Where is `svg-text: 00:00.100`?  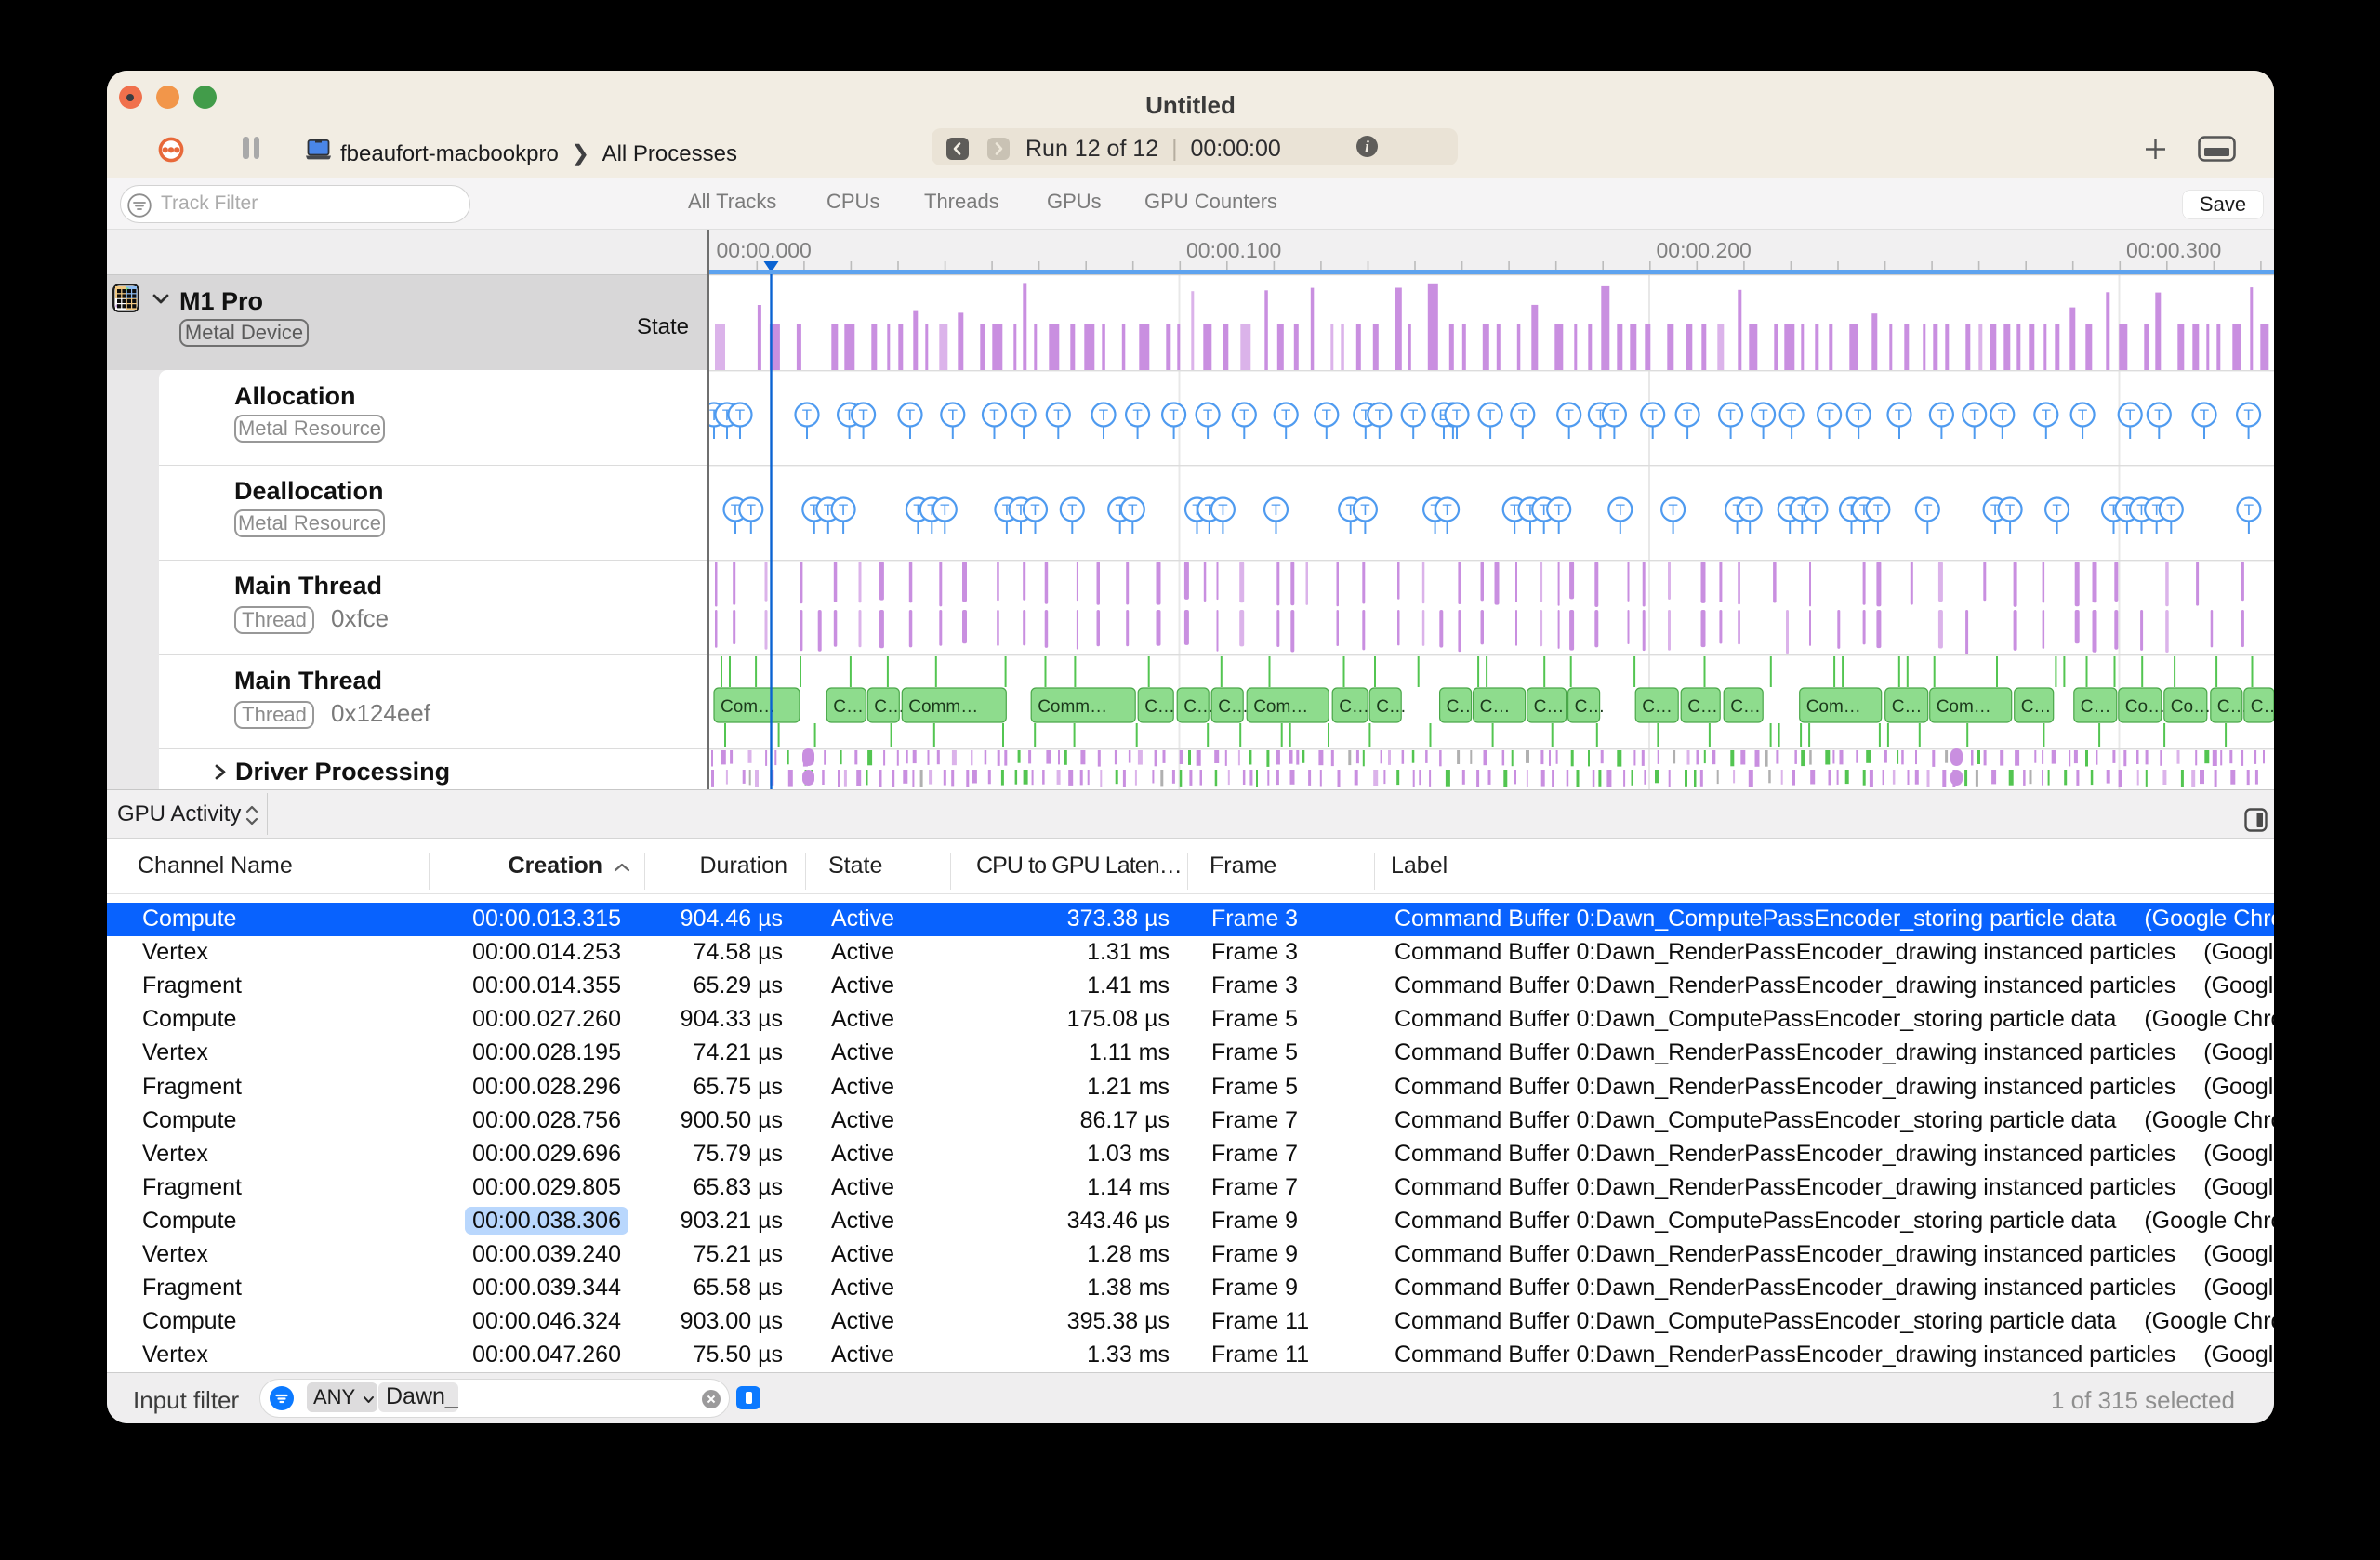
svg-text: 00:00.100 is located at coordinates (1233, 250).